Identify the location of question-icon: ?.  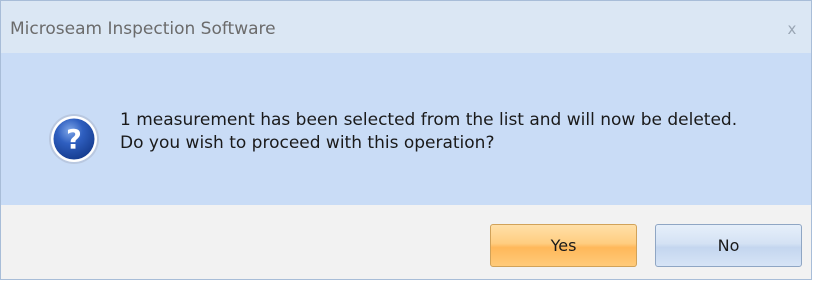
(74, 139).